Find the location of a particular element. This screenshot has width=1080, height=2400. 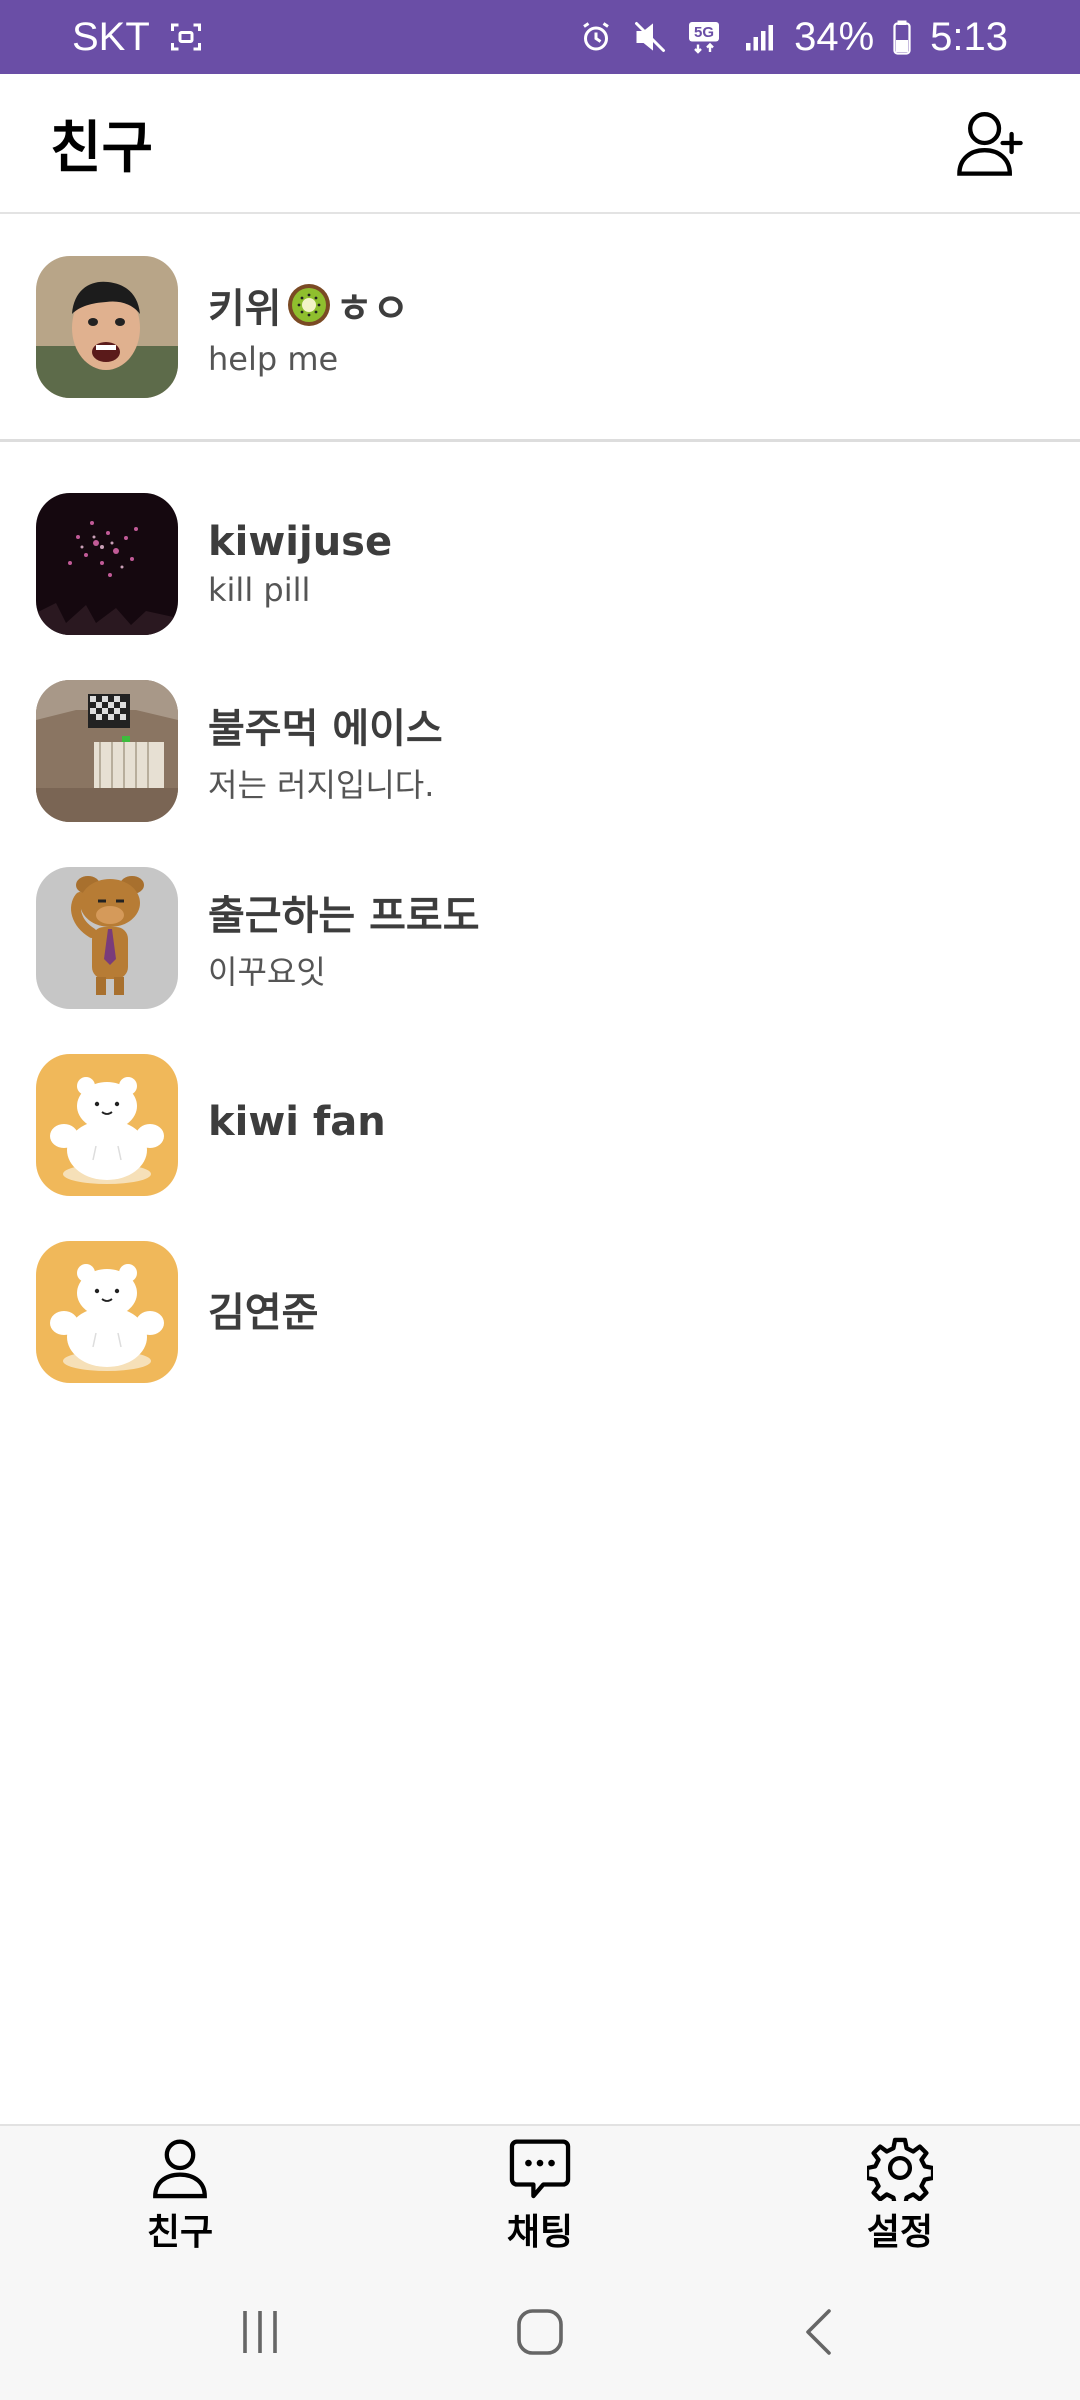

kiwi-emoji-icon is located at coordinates (309, 305).